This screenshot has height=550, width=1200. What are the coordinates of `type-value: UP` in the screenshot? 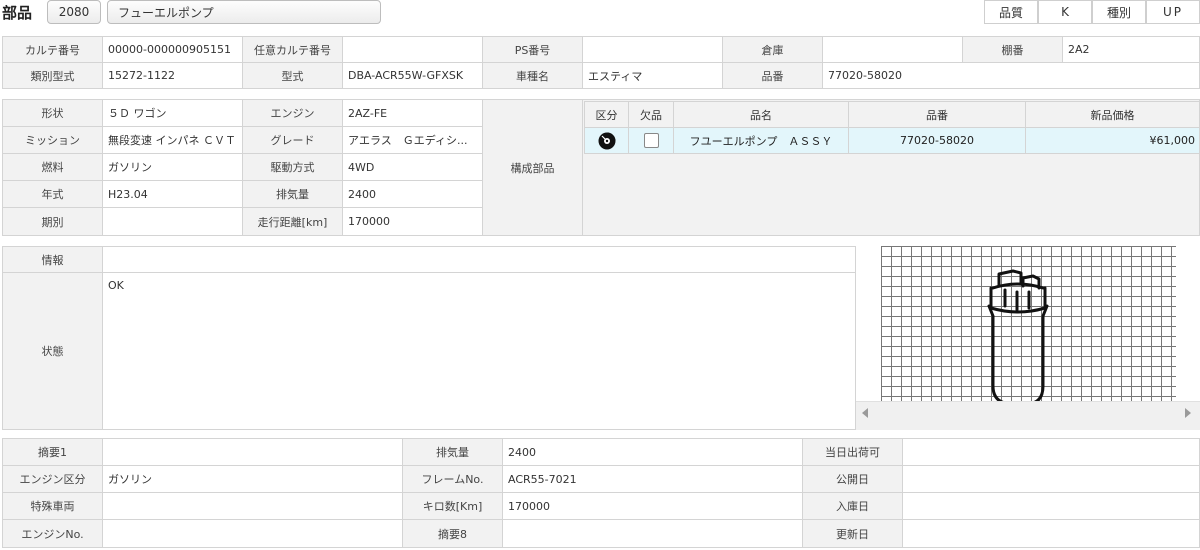 It's located at (1173, 12).